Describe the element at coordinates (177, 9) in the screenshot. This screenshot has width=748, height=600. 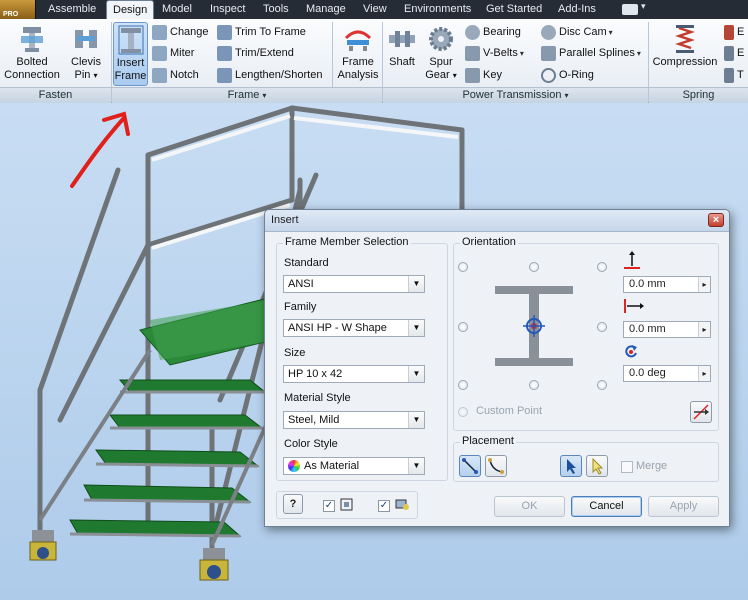
I see `tab-model: Model` at that location.